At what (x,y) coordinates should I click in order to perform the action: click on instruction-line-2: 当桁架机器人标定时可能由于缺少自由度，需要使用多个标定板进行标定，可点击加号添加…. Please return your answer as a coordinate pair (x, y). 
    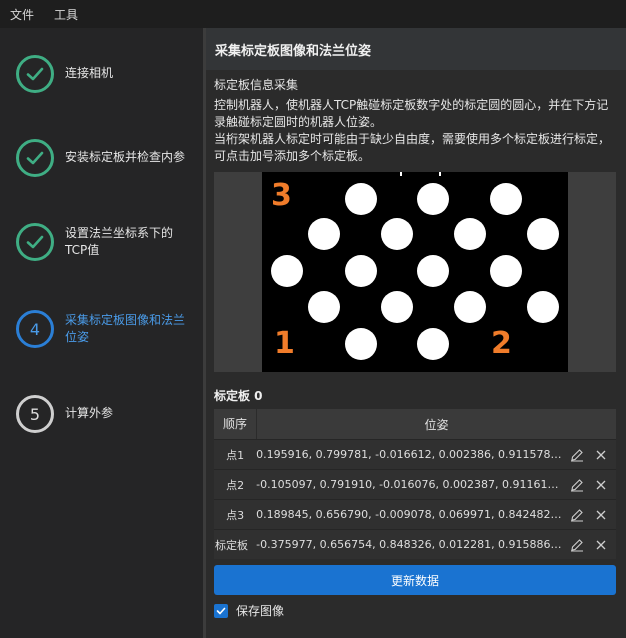
    Looking at the image, I should click on (412, 147).